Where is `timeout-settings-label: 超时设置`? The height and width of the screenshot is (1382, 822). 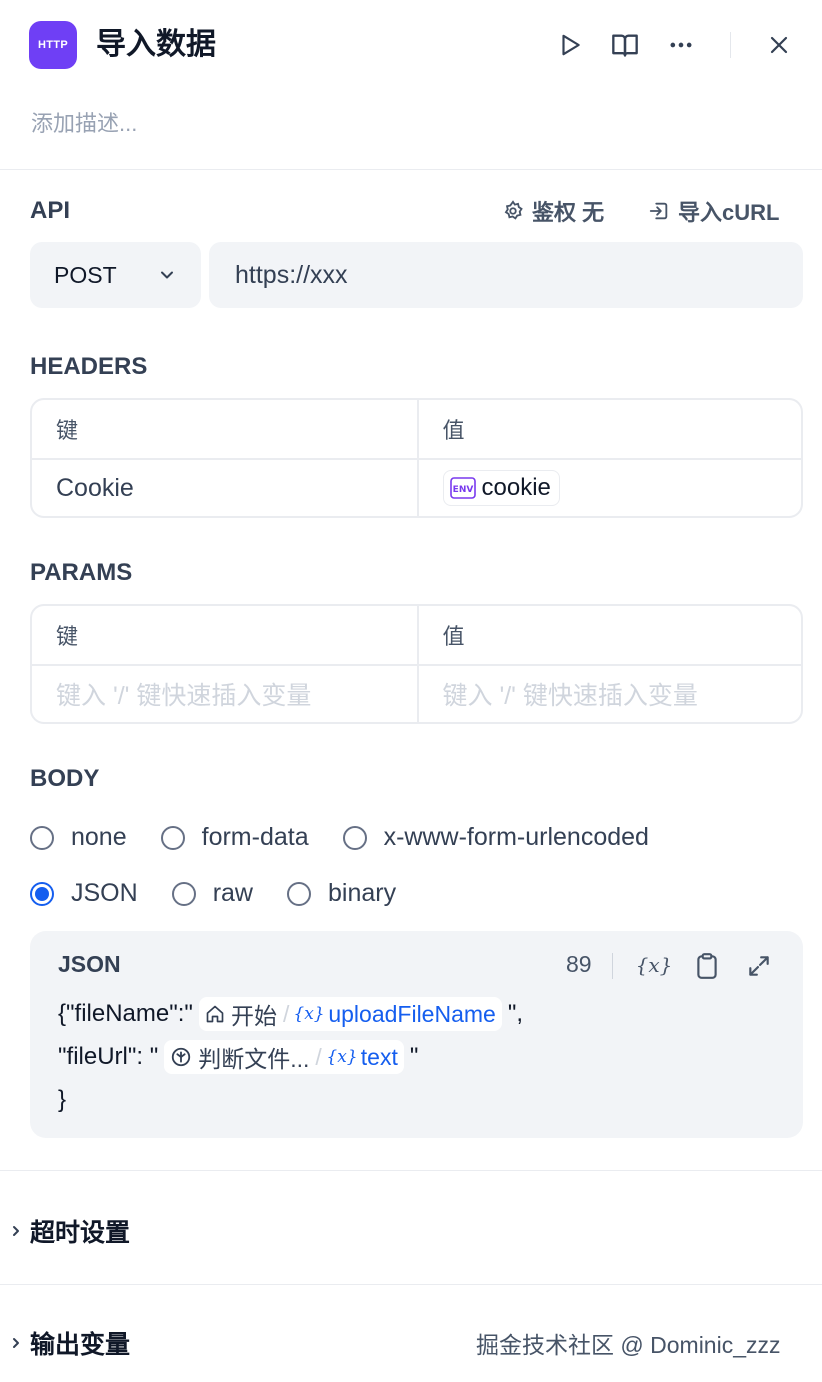 timeout-settings-label: 超时设置 is located at coordinates (80, 1233).